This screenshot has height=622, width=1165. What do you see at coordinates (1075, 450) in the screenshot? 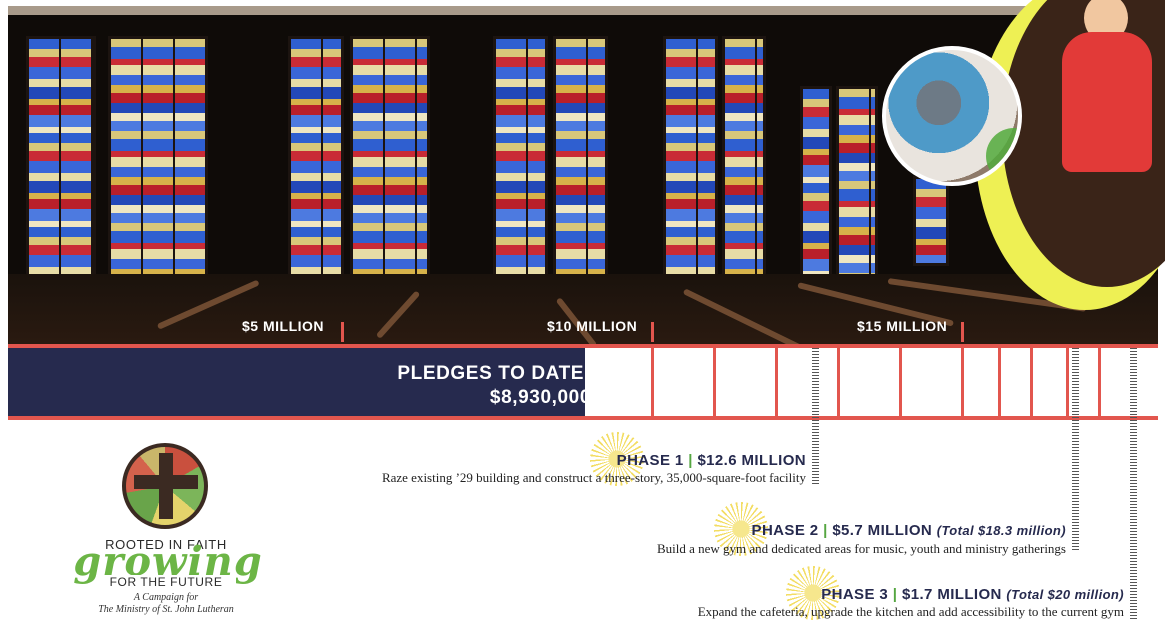
I see `phase2-marker` at bounding box center [1075, 450].